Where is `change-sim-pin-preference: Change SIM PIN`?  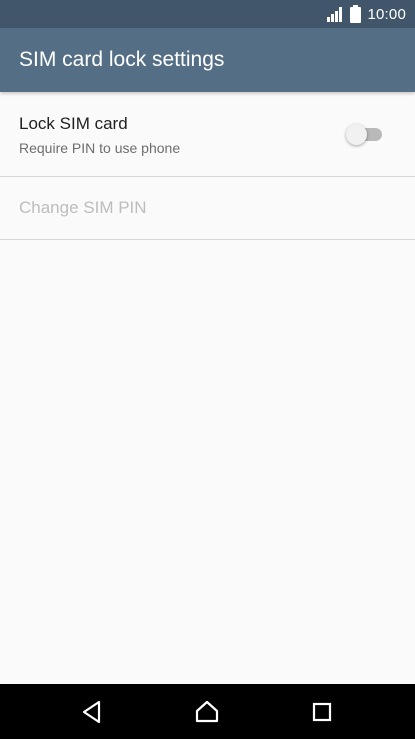 change-sim-pin-preference: Change SIM PIN is located at coordinates (207, 208).